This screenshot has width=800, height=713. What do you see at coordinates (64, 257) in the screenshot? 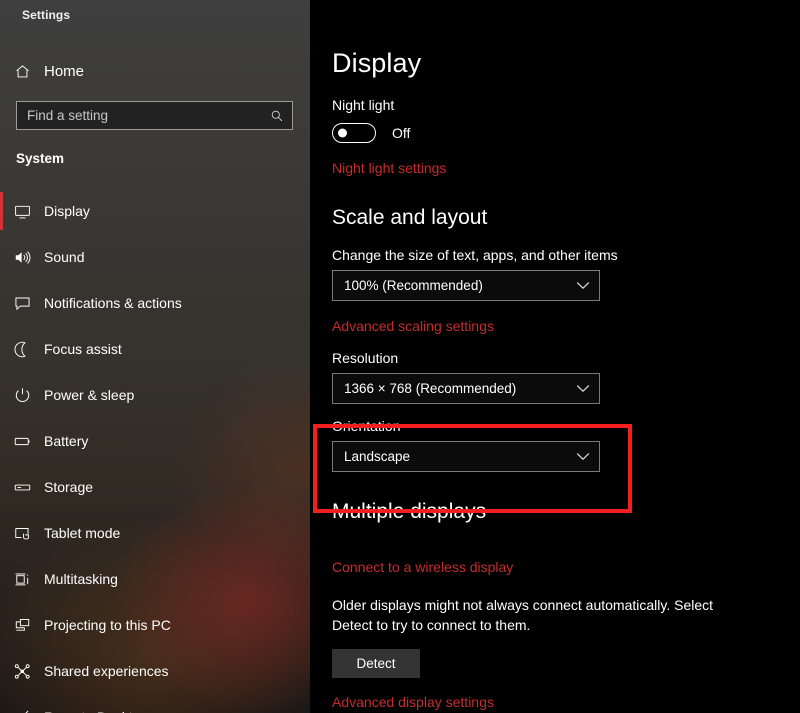
I see `sidebar-item-label: Sound` at bounding box center [64, 257].